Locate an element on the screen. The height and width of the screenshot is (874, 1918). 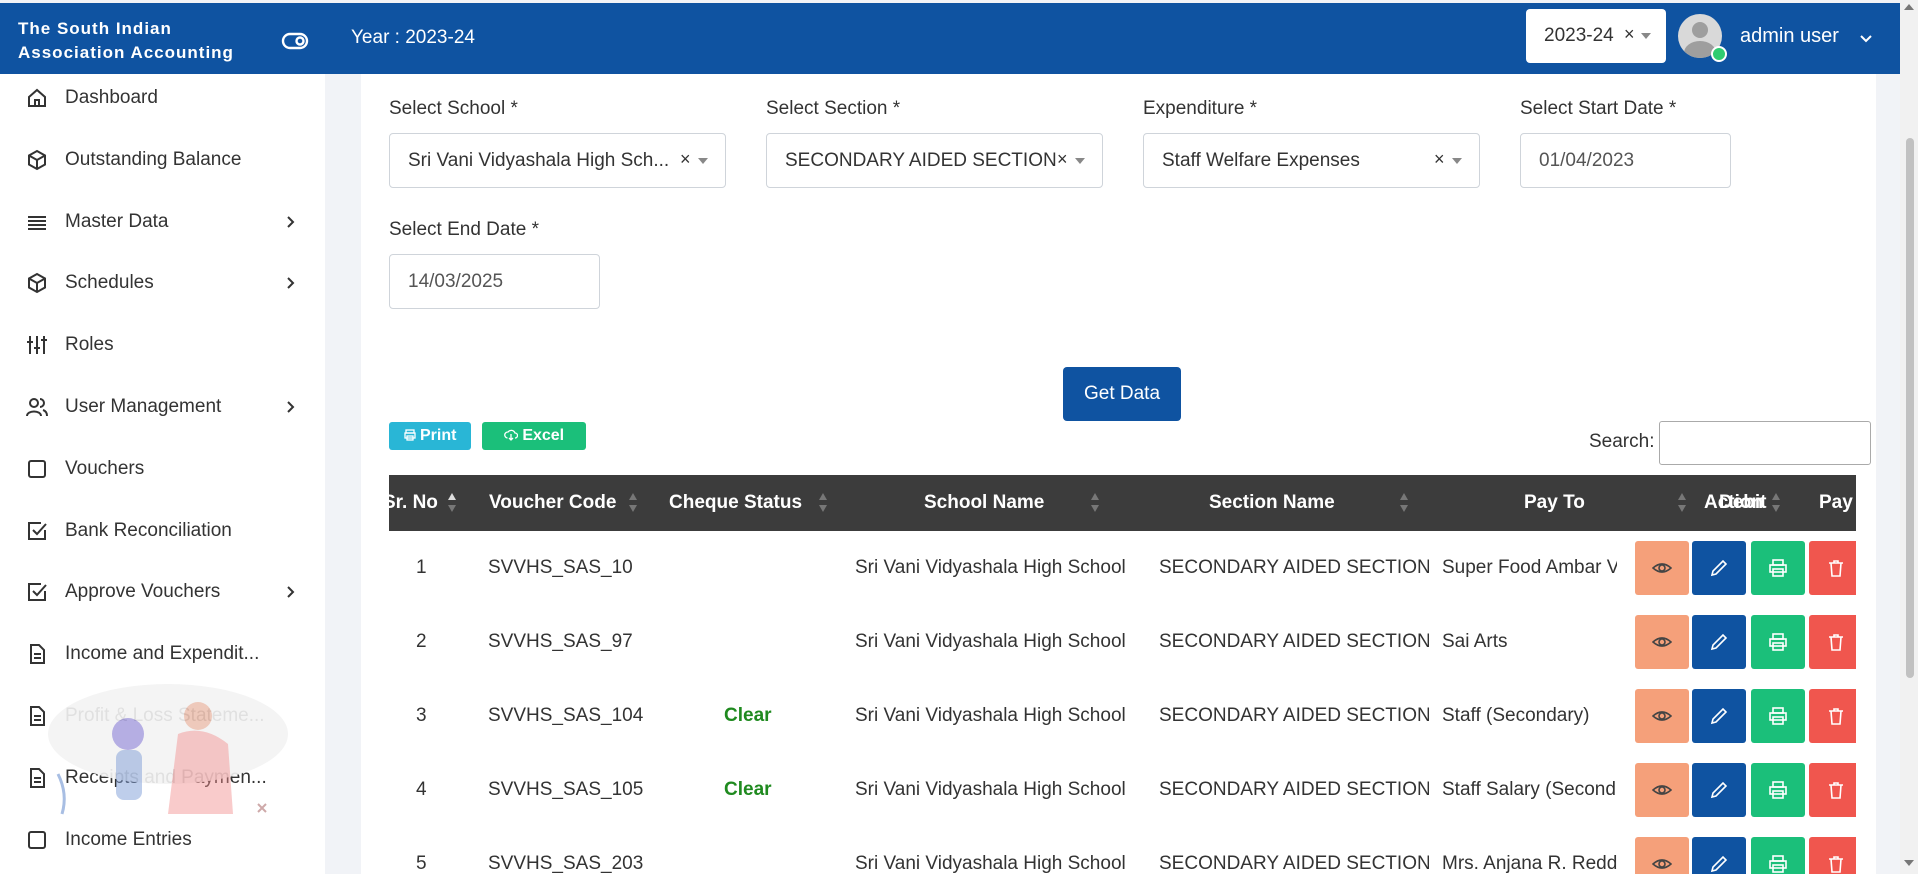
sidebar-item-bank-reconciliation: Bank Reconciliation is located at coordinates (162, 532).